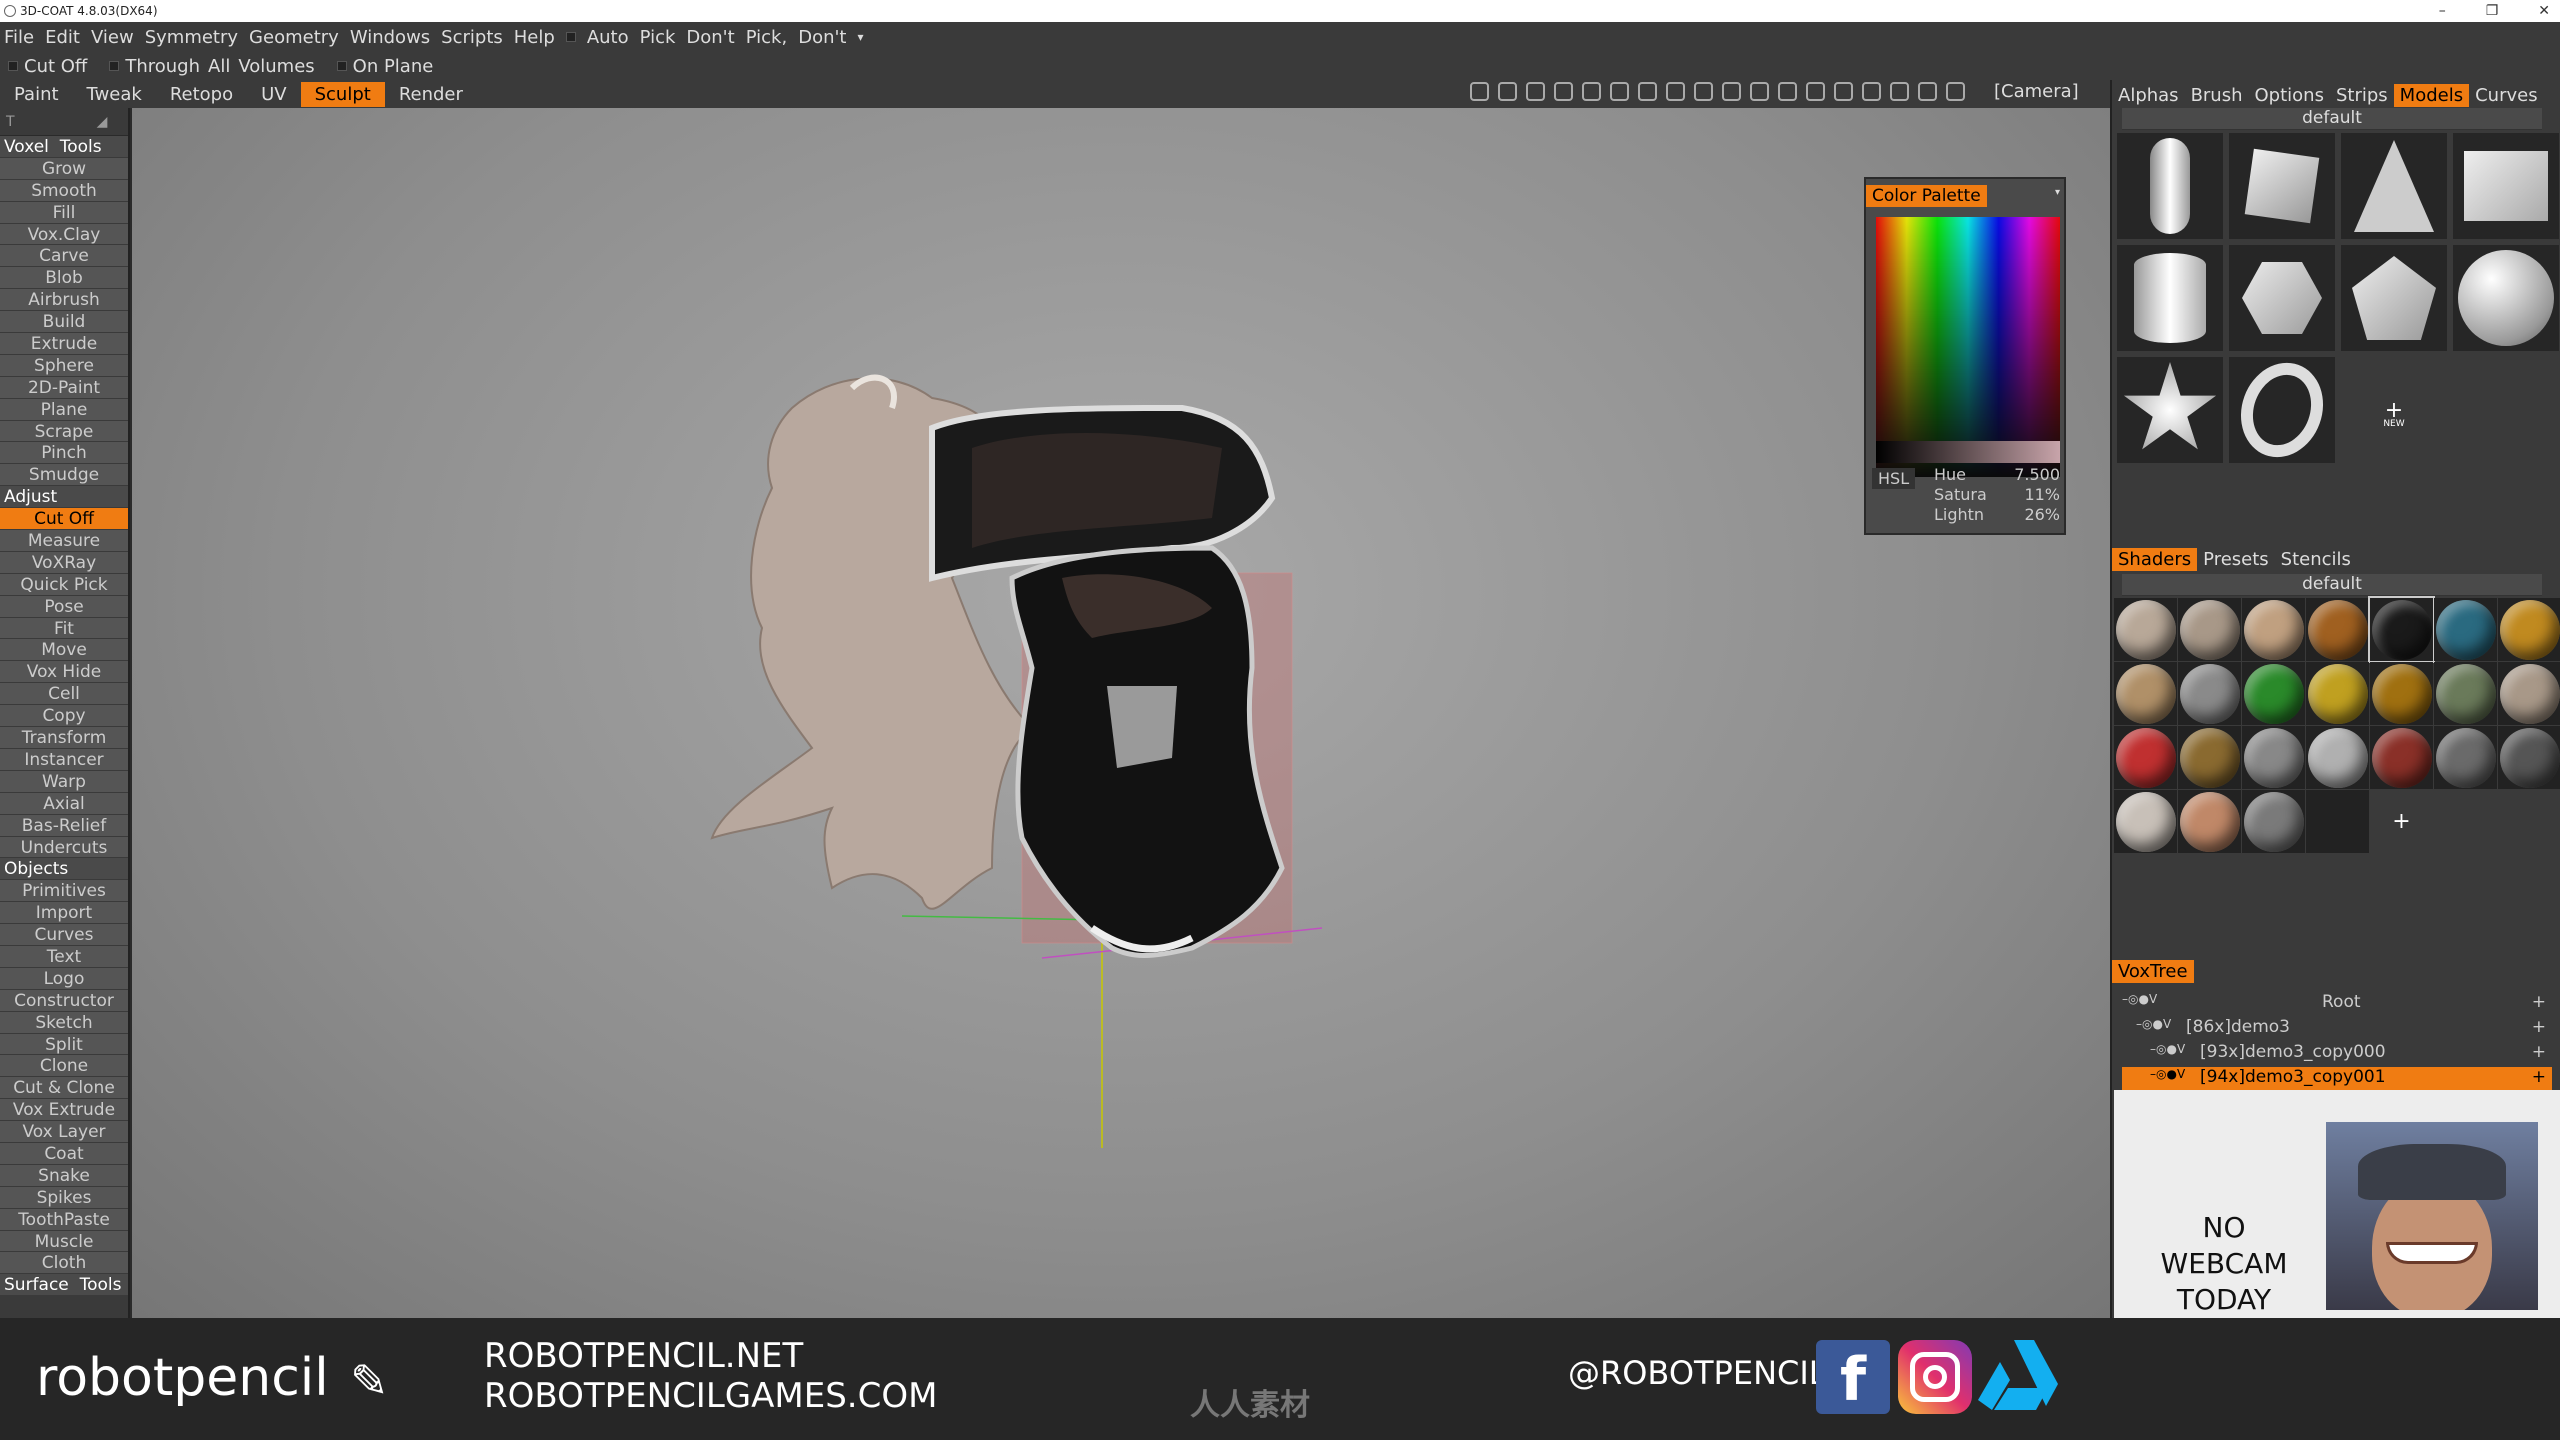 The image size is (2560, 1440). What do you see at coordinates (2037, 474) in the screenshot?
I see `hue-value: 7.500` at bounding box center [2037, 474].